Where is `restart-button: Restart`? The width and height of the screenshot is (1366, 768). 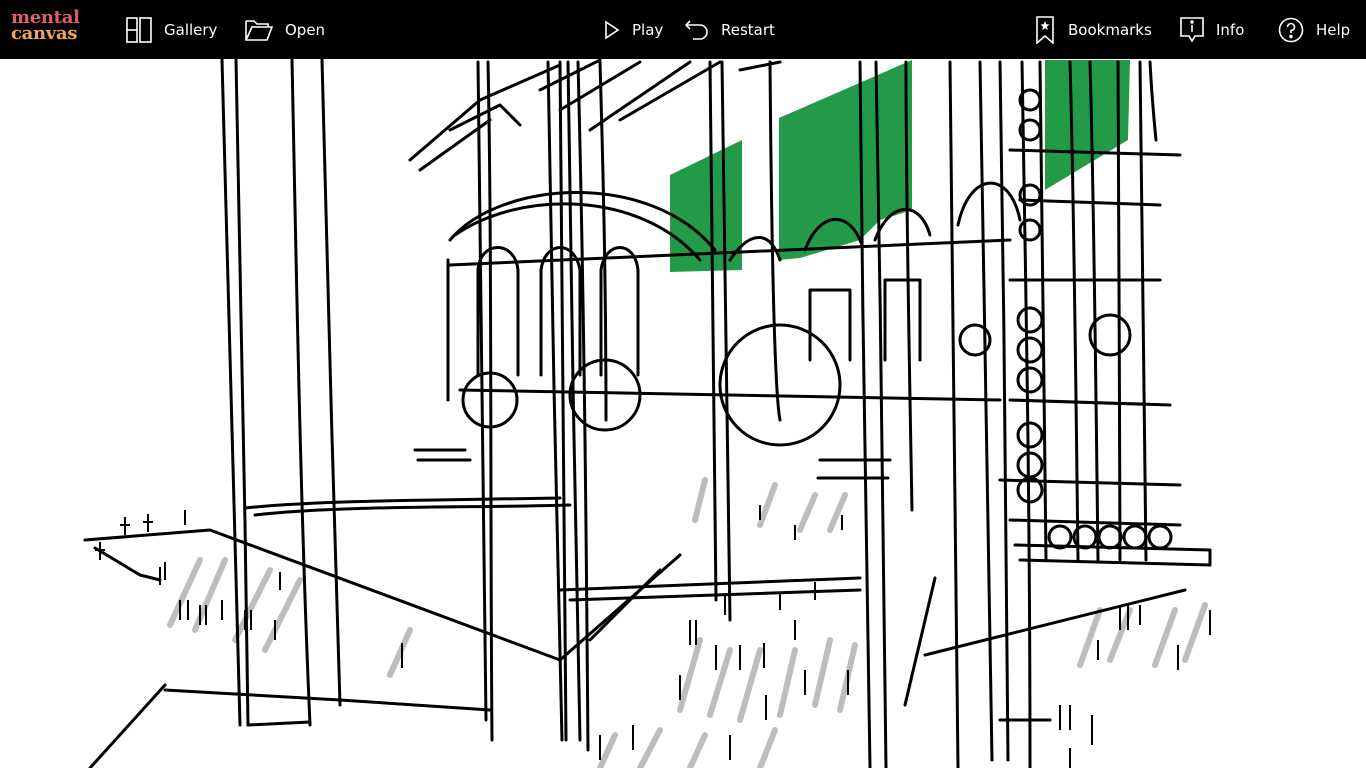 restart-button: Restart is located at coordinates (730, 29).